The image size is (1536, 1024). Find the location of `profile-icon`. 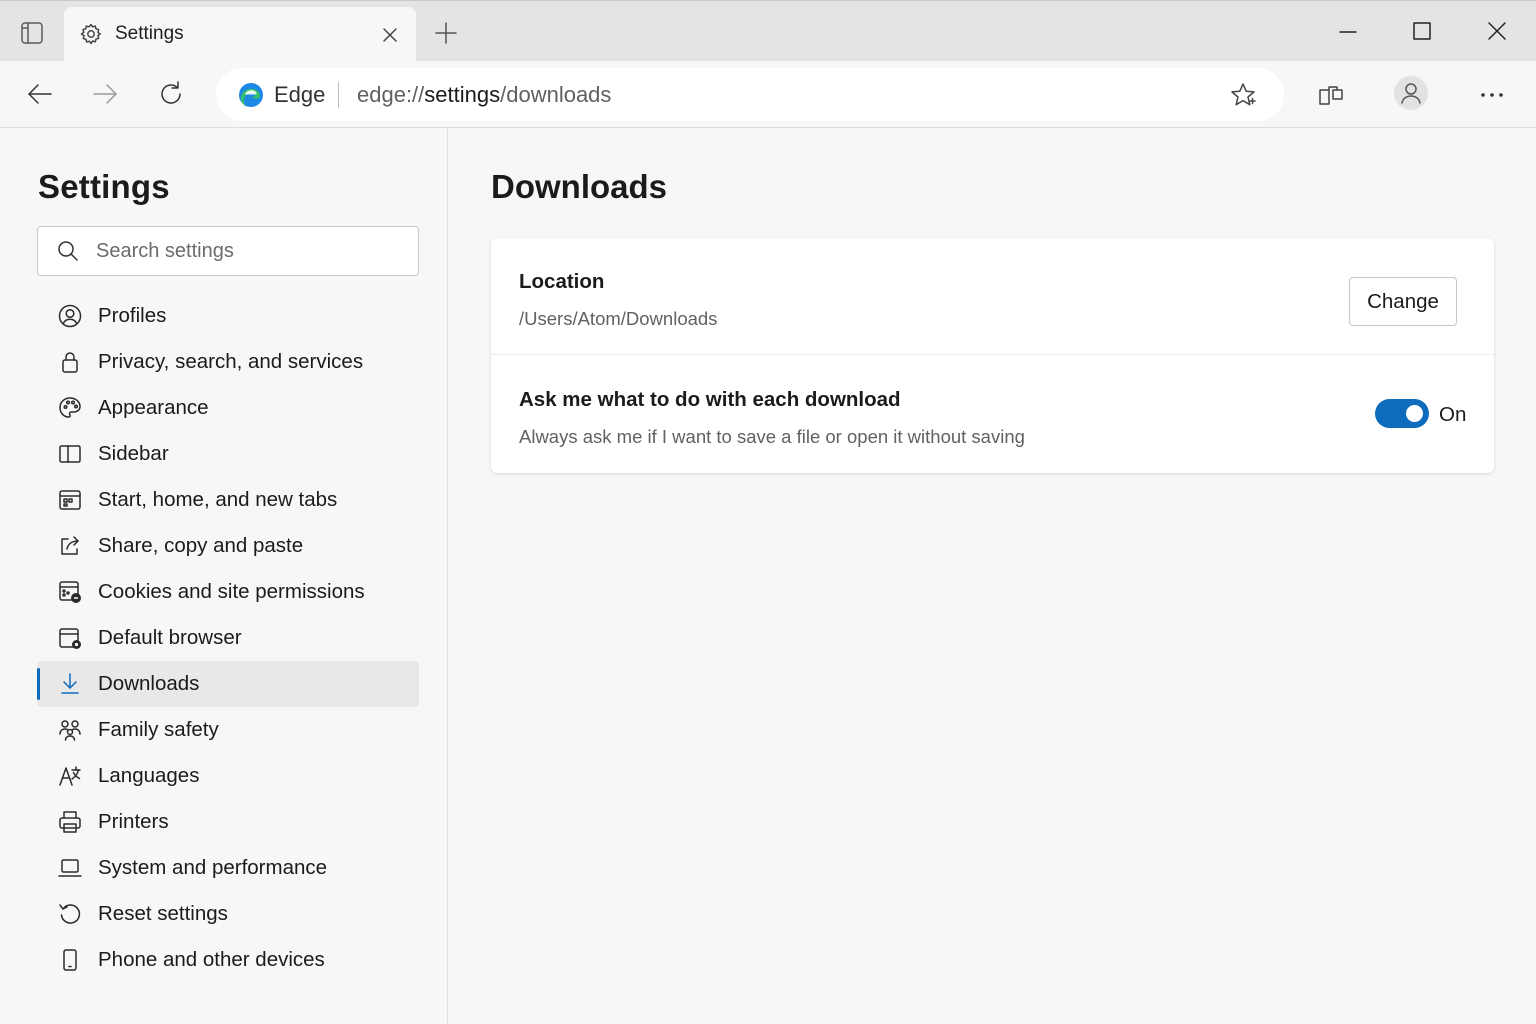

profile-icon is located at coordinates (70, 316).